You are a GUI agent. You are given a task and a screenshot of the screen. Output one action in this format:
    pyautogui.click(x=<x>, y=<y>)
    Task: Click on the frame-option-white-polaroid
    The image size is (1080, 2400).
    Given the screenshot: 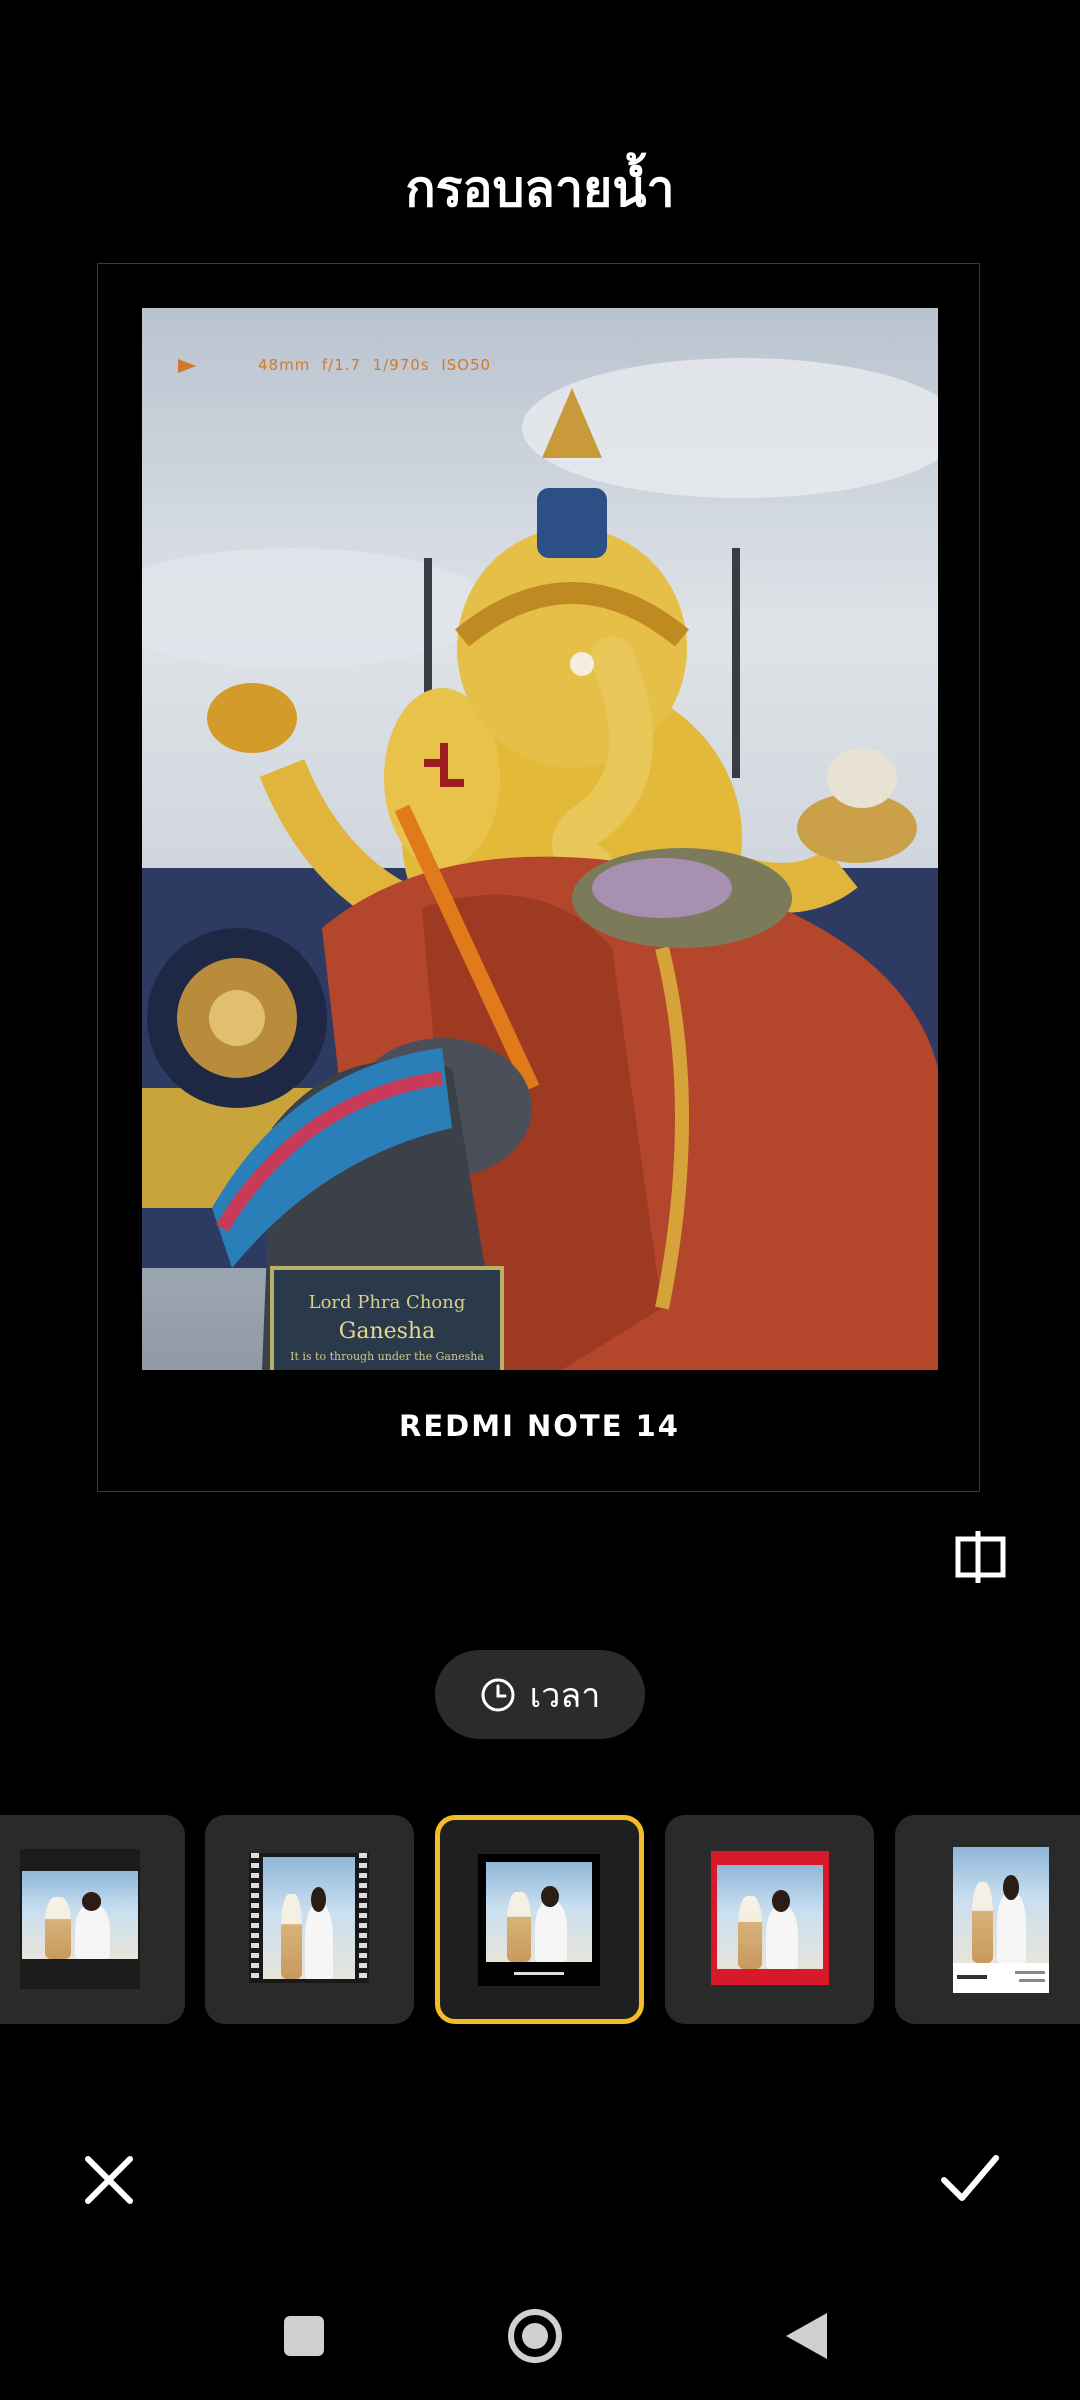 What is the action you would take?
    pyautogui.click(x=987, y=1919)
    